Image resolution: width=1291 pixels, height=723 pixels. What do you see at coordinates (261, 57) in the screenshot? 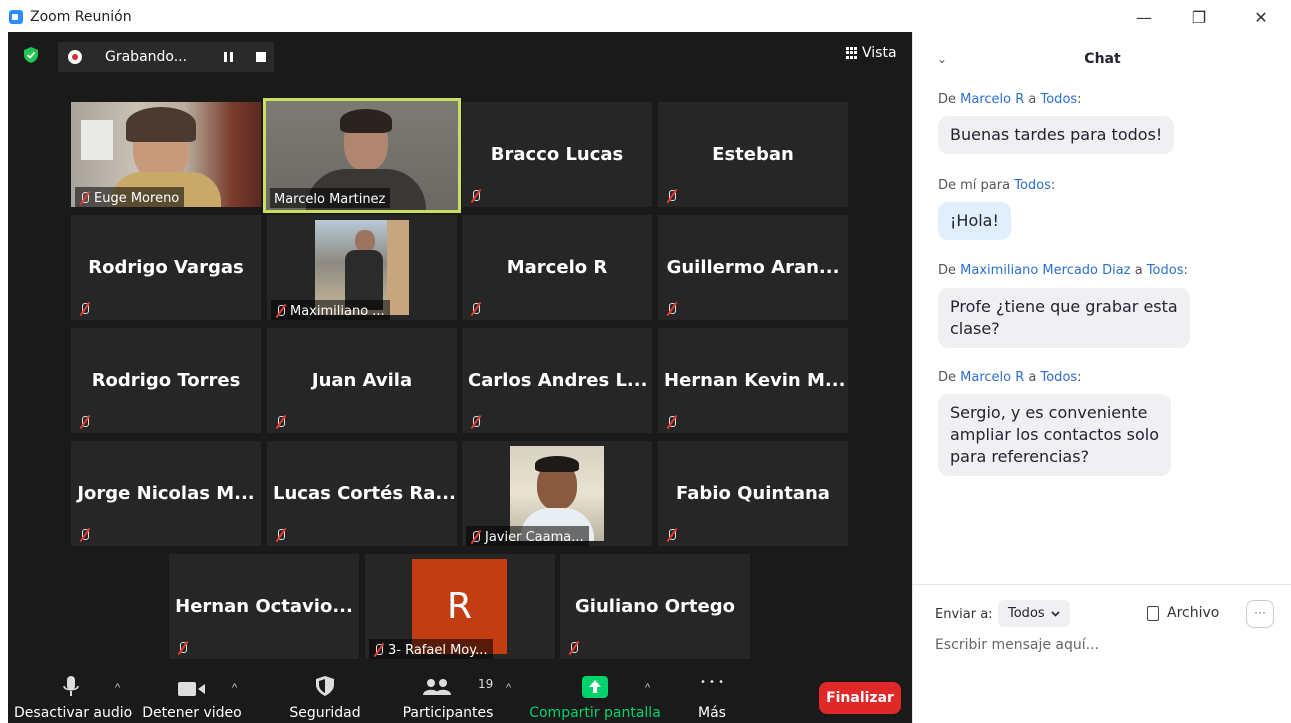
I see `stop-recording-icon` at bounding box center [261, 57].